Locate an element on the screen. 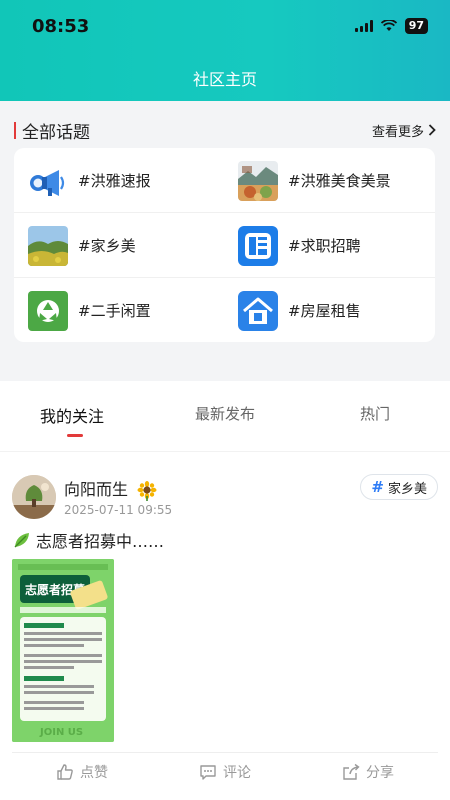 This screenshot has height=800, width=450. feed-tabs: 我的关注 最新发布 热门 is located at coordinates (225, 423).